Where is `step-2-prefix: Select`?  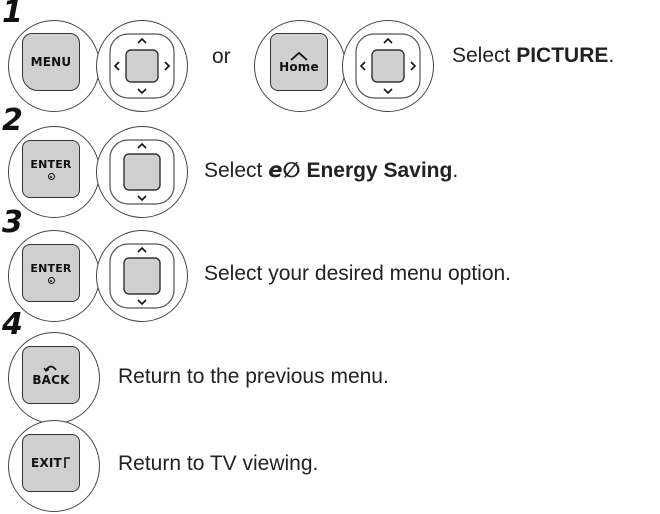 step-2-prefix: Select is located at coordinates (236, 170).